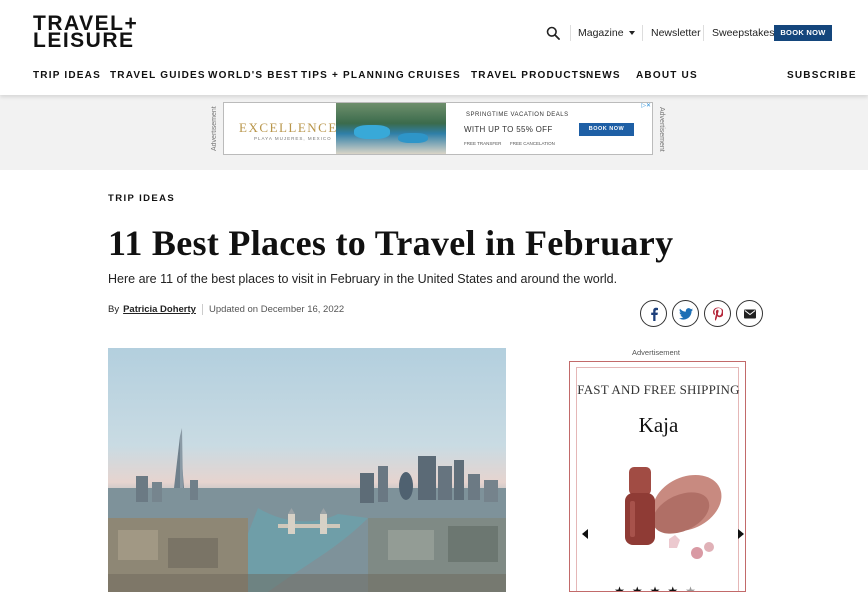 The height and width of the screenshot is (592, 868). What do you see at coordinates (353, 75) in the screenshot?
I see `nav-tips-planning: TIPS + PLANNING` at bounding box center [353, 75].